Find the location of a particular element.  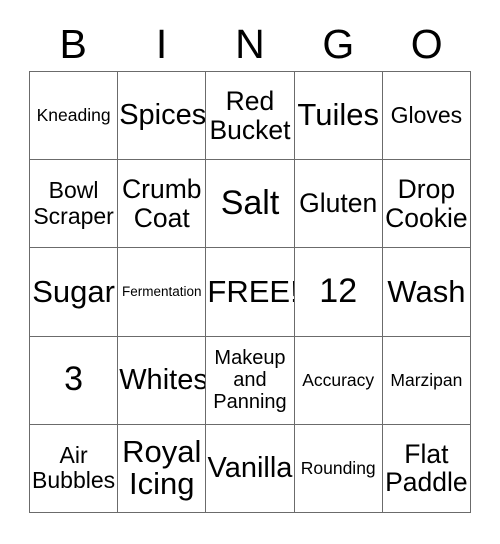

bingo-cell-i5: Royal Icing is located at coordinates (162, 468).